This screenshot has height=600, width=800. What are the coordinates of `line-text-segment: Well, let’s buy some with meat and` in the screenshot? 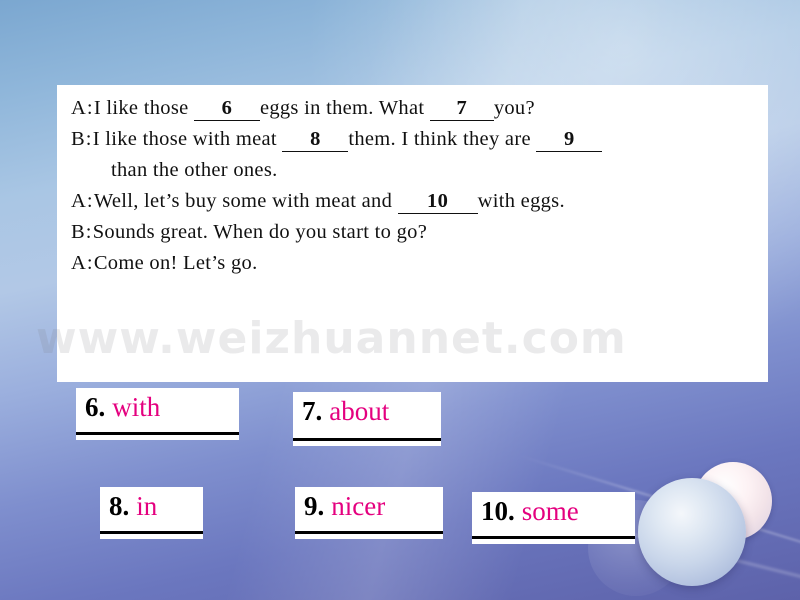 It's located at (245, 201).